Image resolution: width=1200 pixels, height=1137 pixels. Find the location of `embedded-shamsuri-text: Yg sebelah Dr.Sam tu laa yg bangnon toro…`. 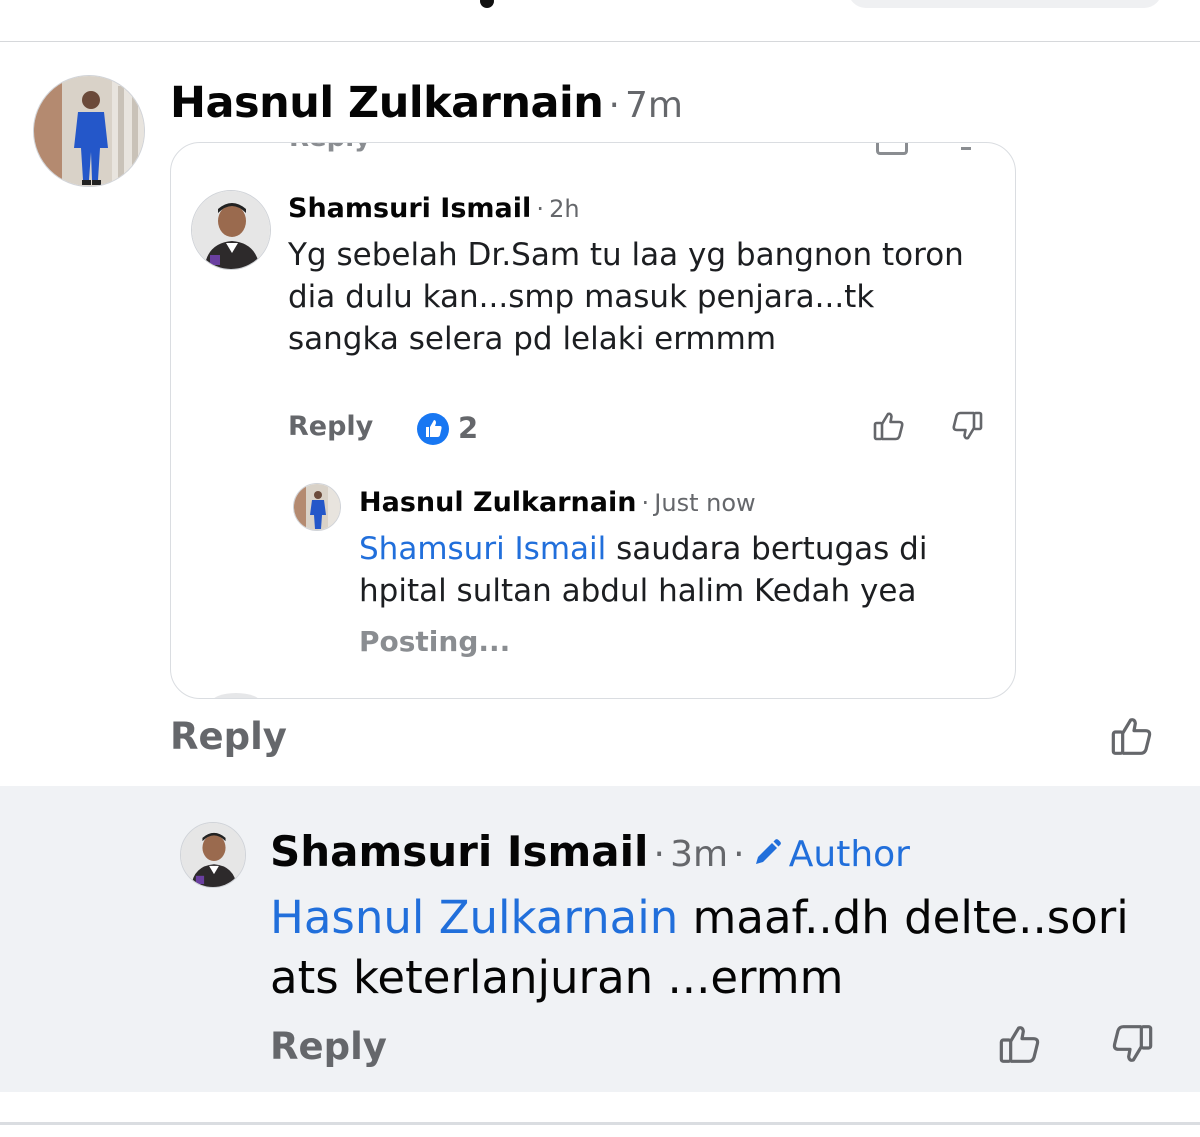

embedded-shamsuri-text: Yg sebelah Dr.Sam tu laa yg bangnon toro… is located at coordinates (626, 297).